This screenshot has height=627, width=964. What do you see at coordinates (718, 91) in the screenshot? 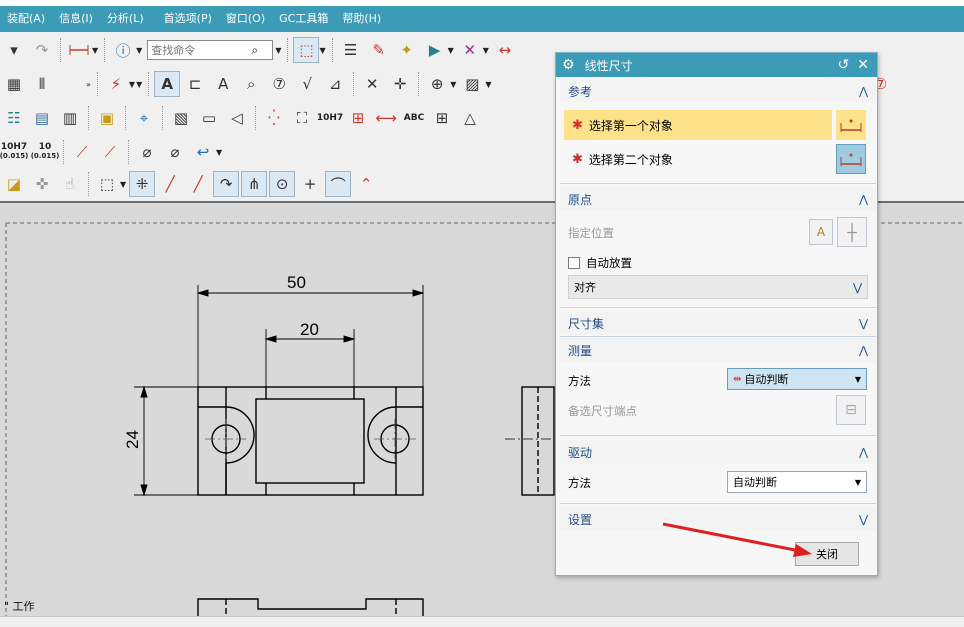
I see `section-reference: 参考 ⋀` at bounding box center [718, 91].